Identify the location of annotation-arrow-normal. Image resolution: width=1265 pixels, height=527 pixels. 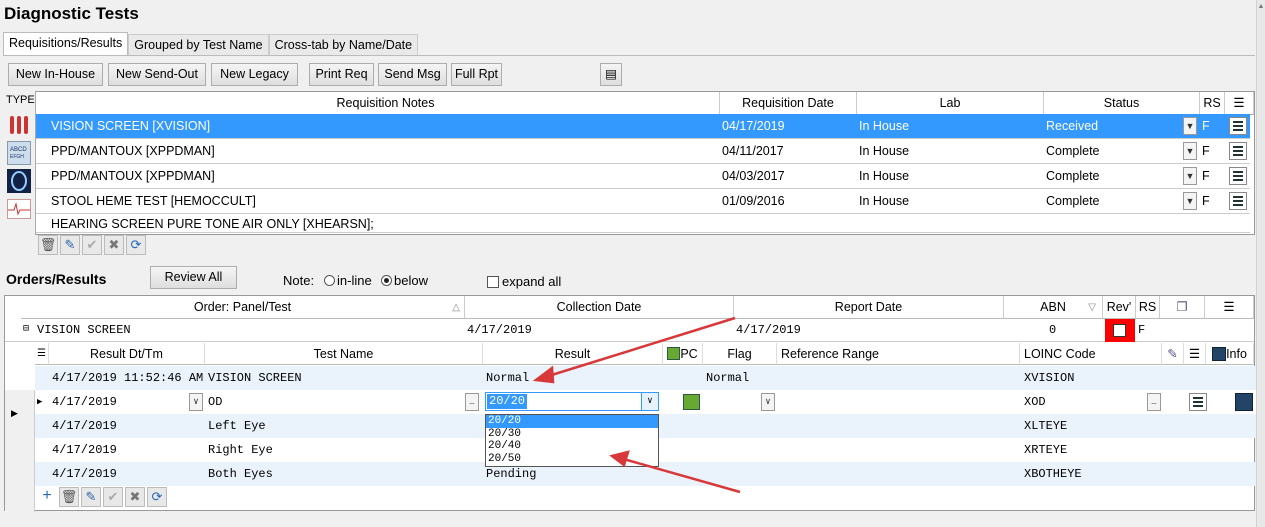
(638, 348).